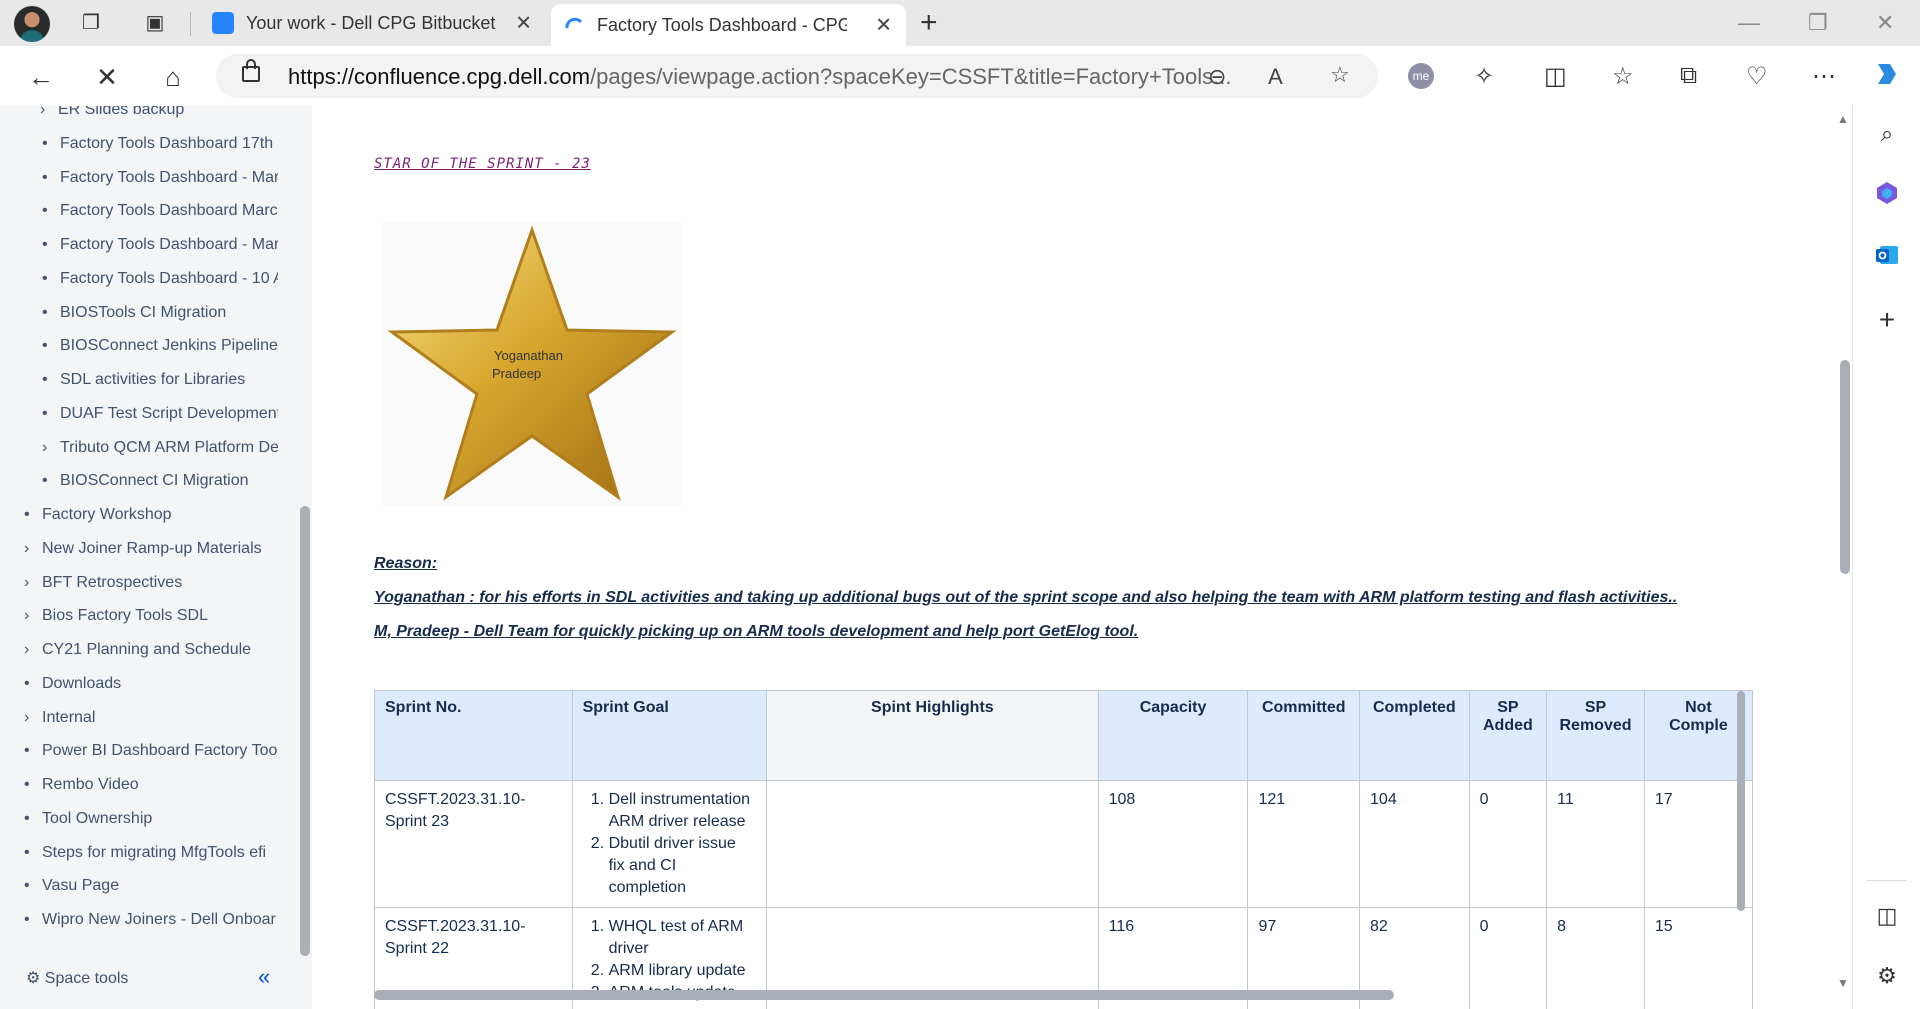 The image size is (1920, 1009). What do you see at coordinates (1845, 467) in the screenshot?
I see `page-scrollbar` at bounding box center [1845, 467].